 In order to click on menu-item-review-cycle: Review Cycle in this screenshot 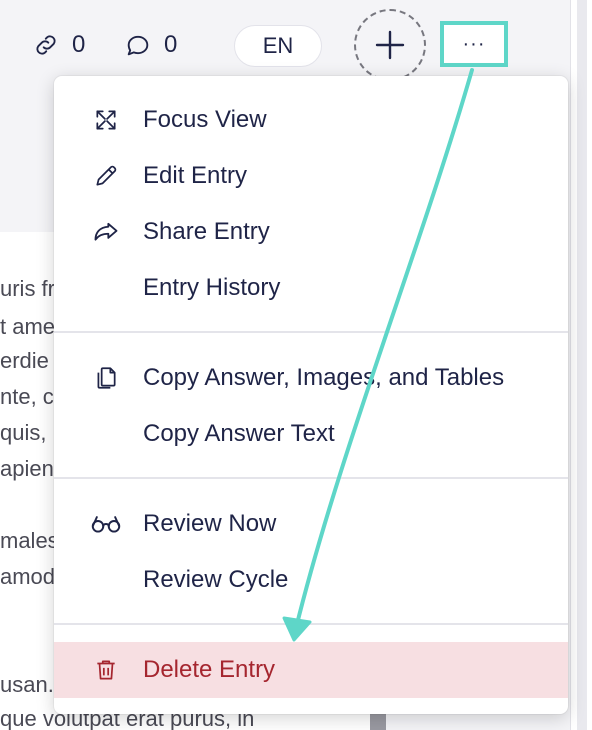, I will do `click(311, 580)`.